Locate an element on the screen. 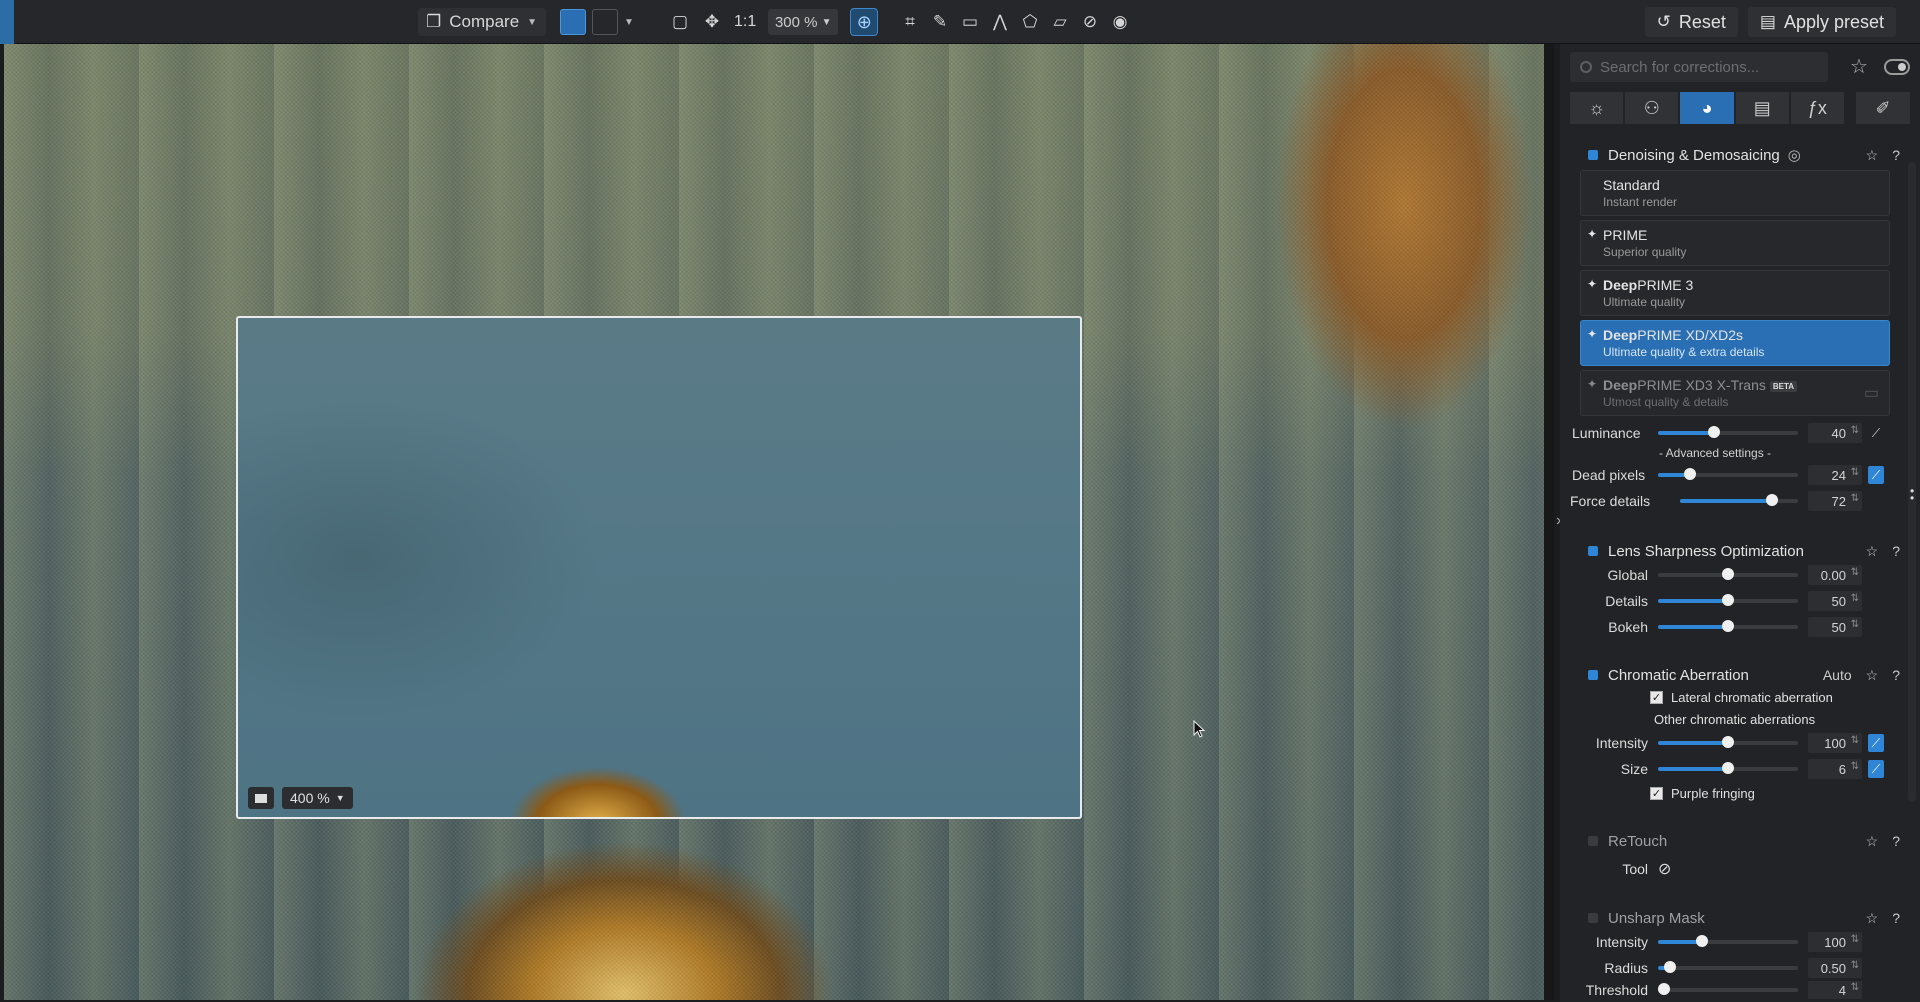 This screenshot has width=1920, height=1002. ca-size-slider is located at coordinates (1728, 768).